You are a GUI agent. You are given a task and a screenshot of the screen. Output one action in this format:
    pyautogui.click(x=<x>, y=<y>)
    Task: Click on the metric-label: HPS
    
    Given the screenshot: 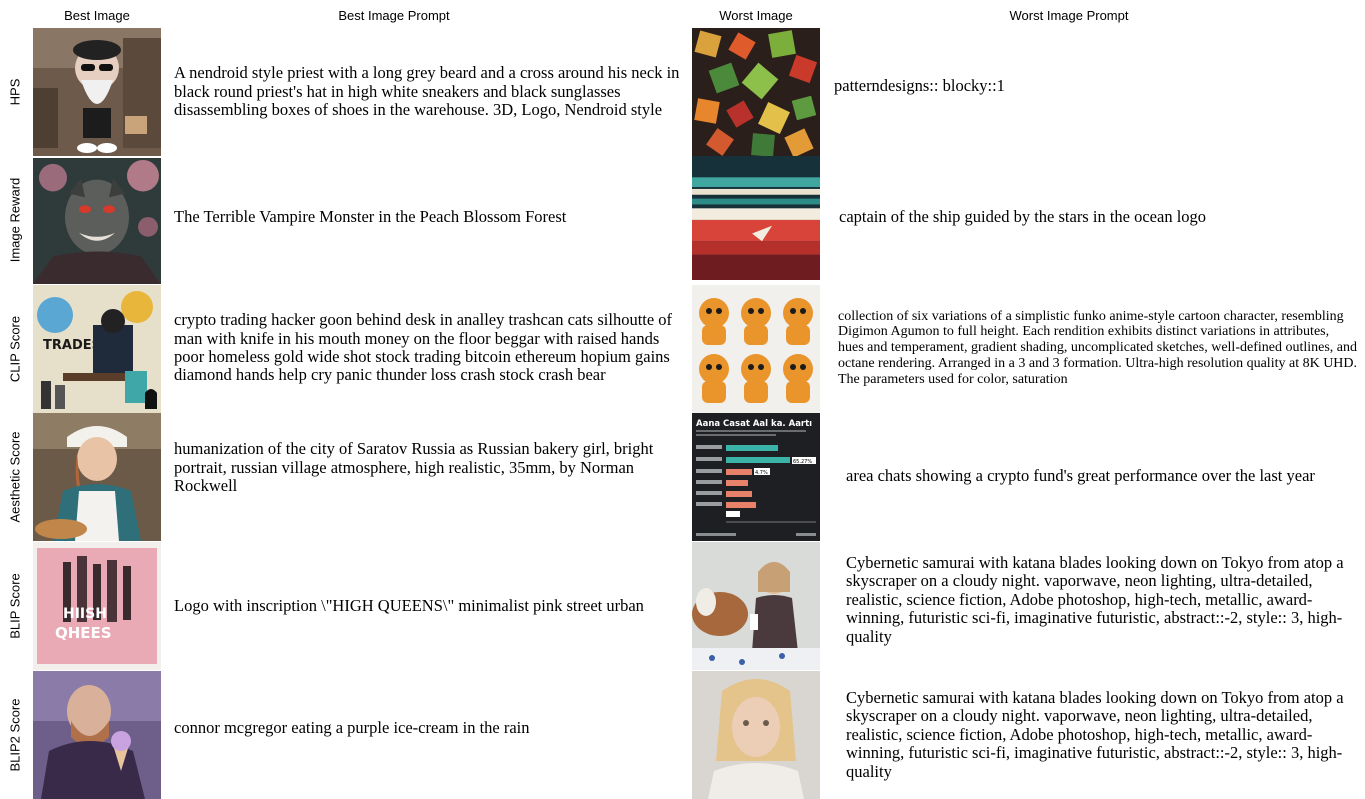 What is the action you would take?
    pyautogui.click(x=15, y=92)
    